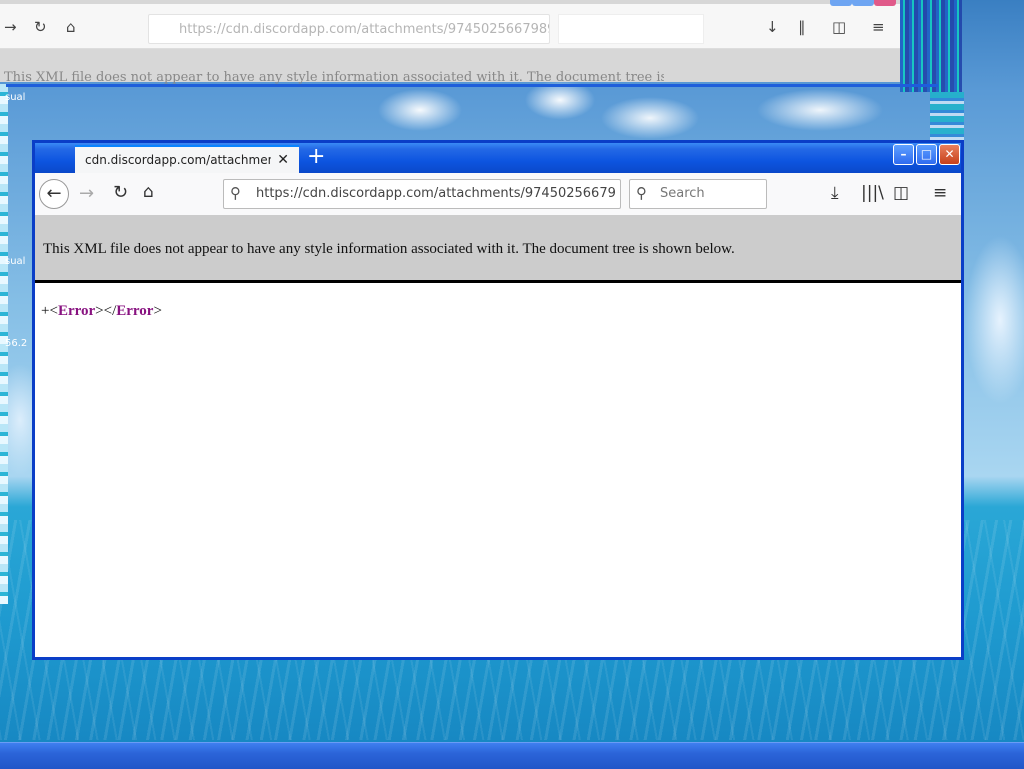  Describe the element at coordinates (949, 154) in the screenshot. I see `close-button: ✕` at that location.